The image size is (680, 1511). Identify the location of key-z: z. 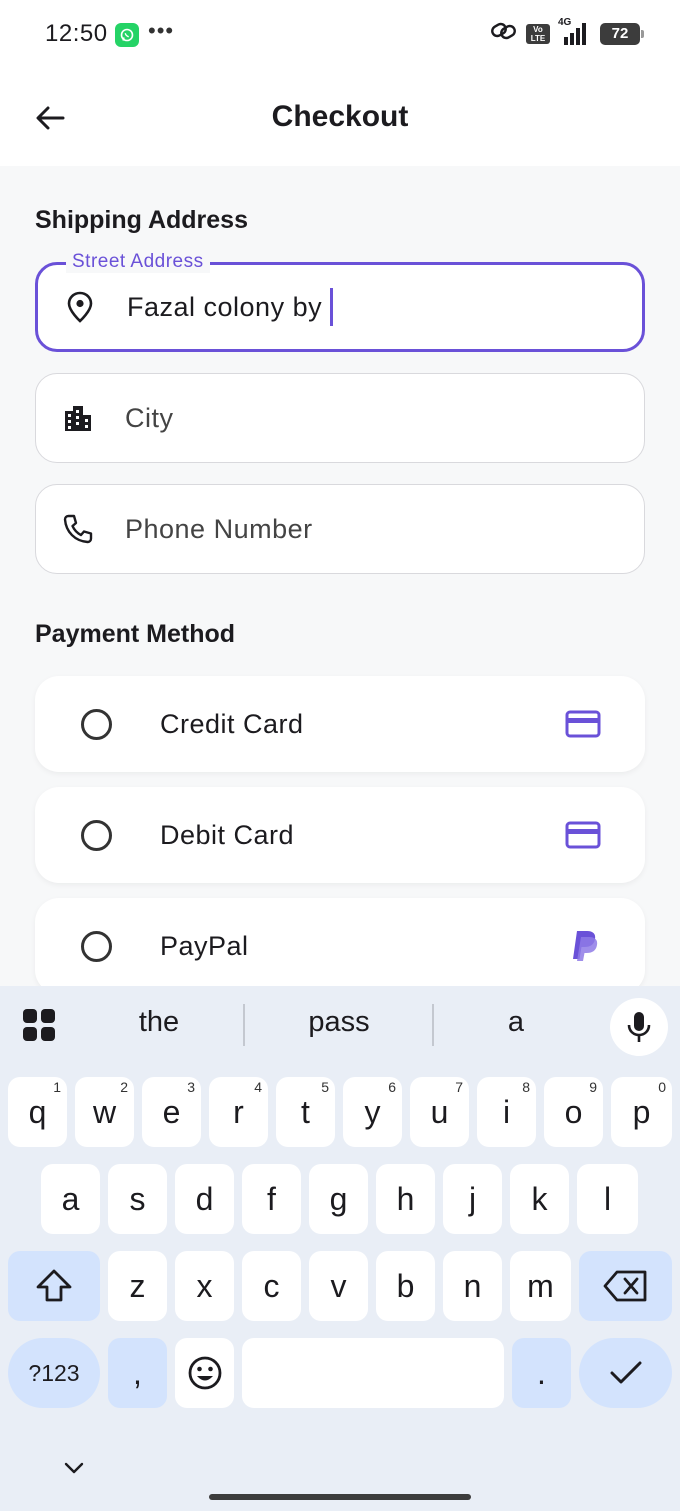
(137, 1286).